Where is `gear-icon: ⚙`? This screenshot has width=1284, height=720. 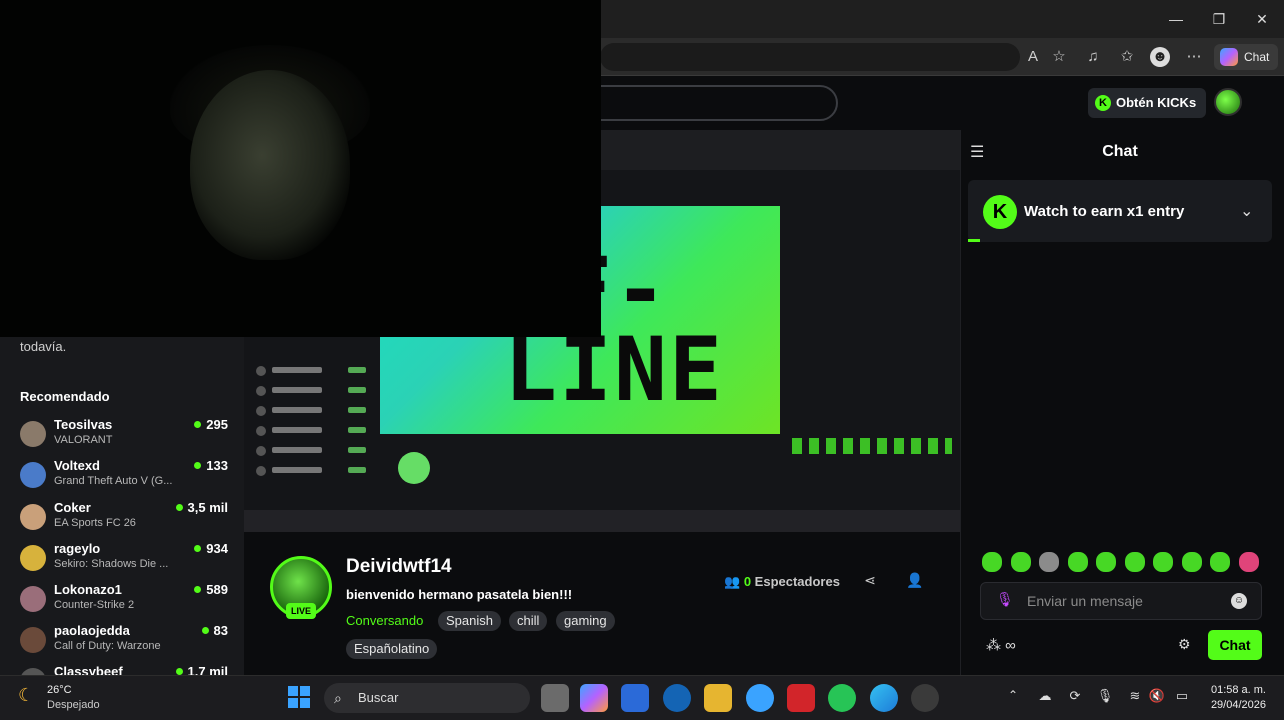 gear-icon: ⚙ is located at coordinates (1184, 644).